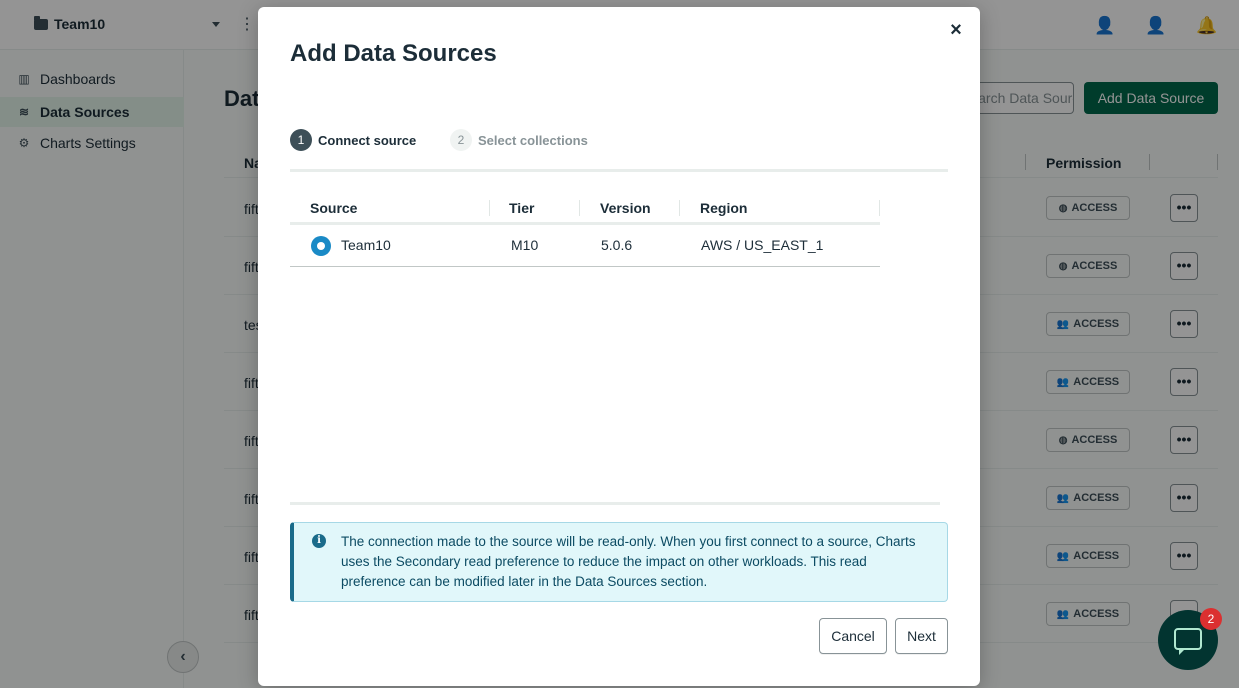  What do you see at coordinates (619, 149) in the screenshot?
I see `stepper: 1 Connect source 2 Select collections` at bounding box center [619, 149].